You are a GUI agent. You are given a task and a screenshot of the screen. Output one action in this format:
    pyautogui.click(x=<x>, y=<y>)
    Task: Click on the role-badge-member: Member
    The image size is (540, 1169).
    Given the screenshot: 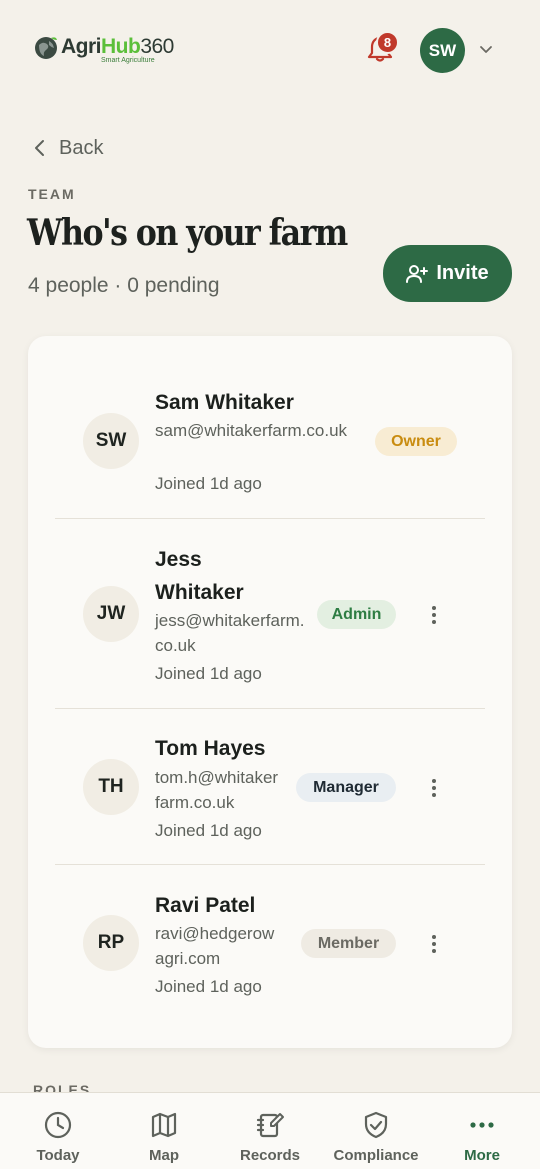 What is the action you would take?
    pyautogui.click(x=348, y=943)
    